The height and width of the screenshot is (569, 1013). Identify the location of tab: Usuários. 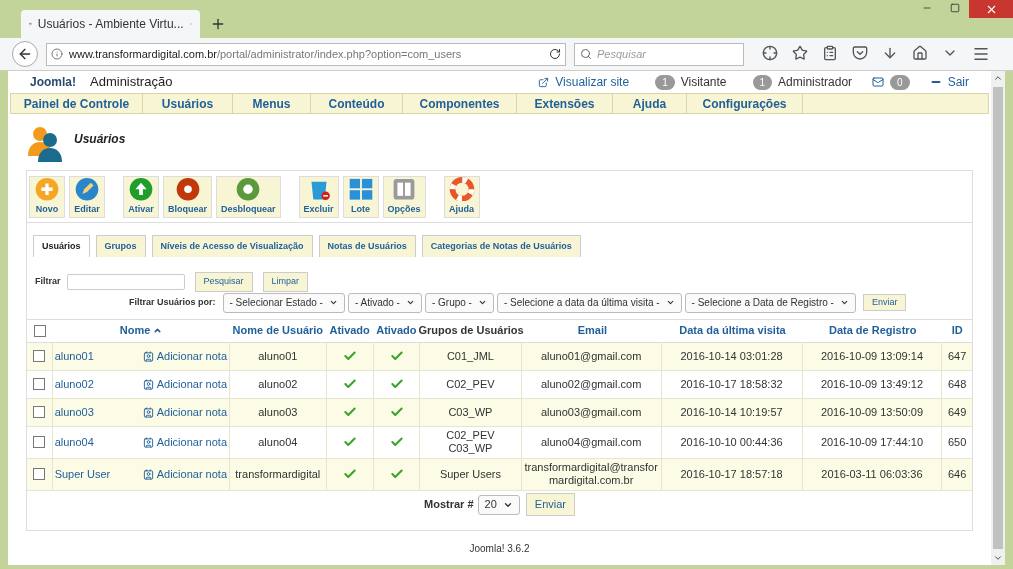
(61, 246).